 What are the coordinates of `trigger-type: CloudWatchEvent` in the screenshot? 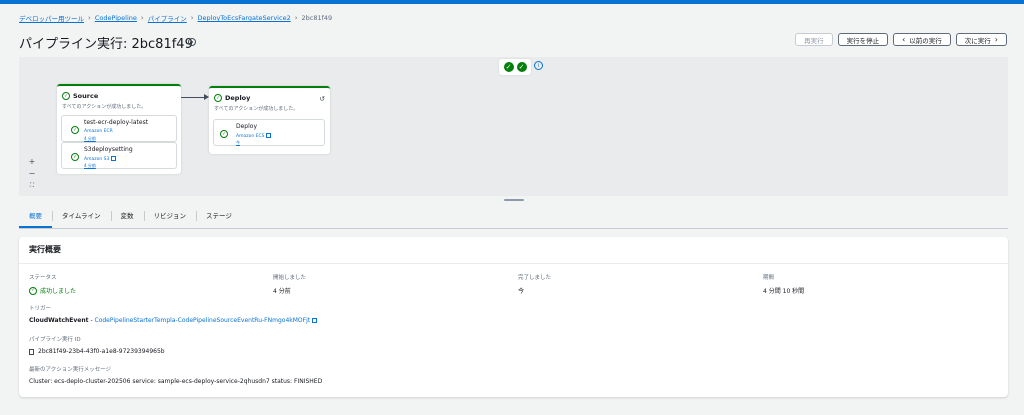 It's located at (59, 320).